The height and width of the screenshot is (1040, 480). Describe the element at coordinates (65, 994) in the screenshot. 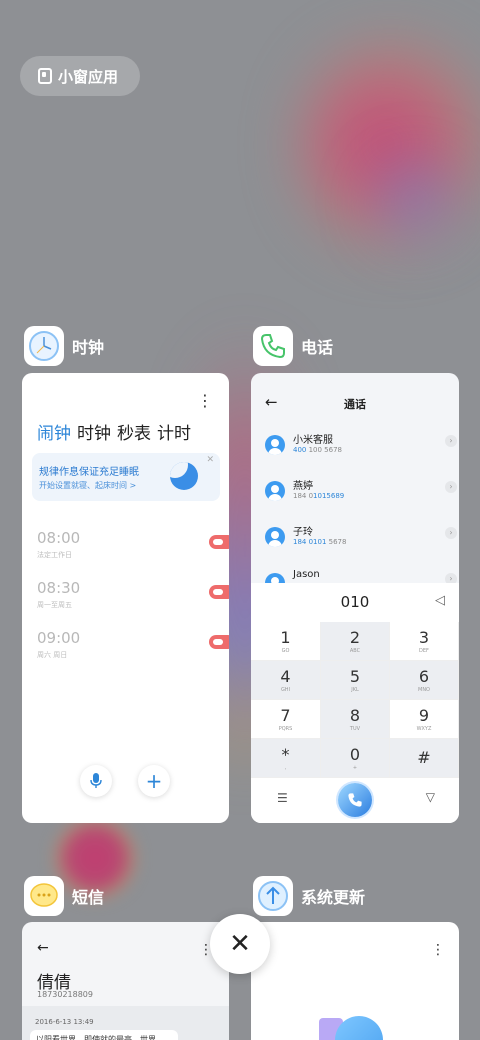

I see `contact-number: 18730218809` at that location.